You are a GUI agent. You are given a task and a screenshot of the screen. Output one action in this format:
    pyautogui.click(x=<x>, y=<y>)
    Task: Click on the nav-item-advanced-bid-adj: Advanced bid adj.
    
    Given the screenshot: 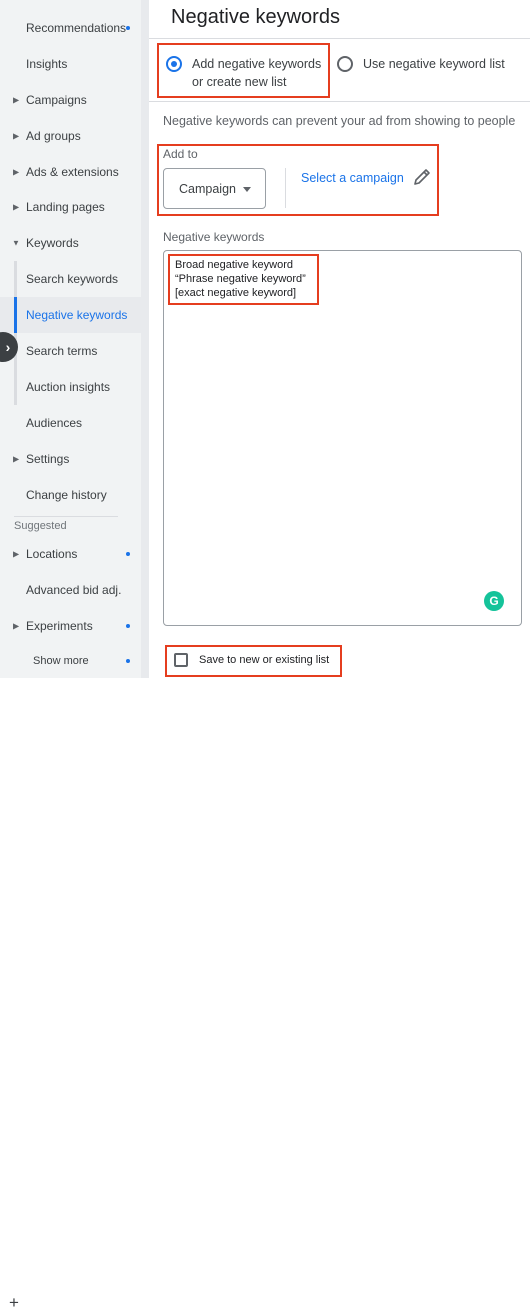 What is the action you would take?
    pyautogui.click(x=70, y=590)
    